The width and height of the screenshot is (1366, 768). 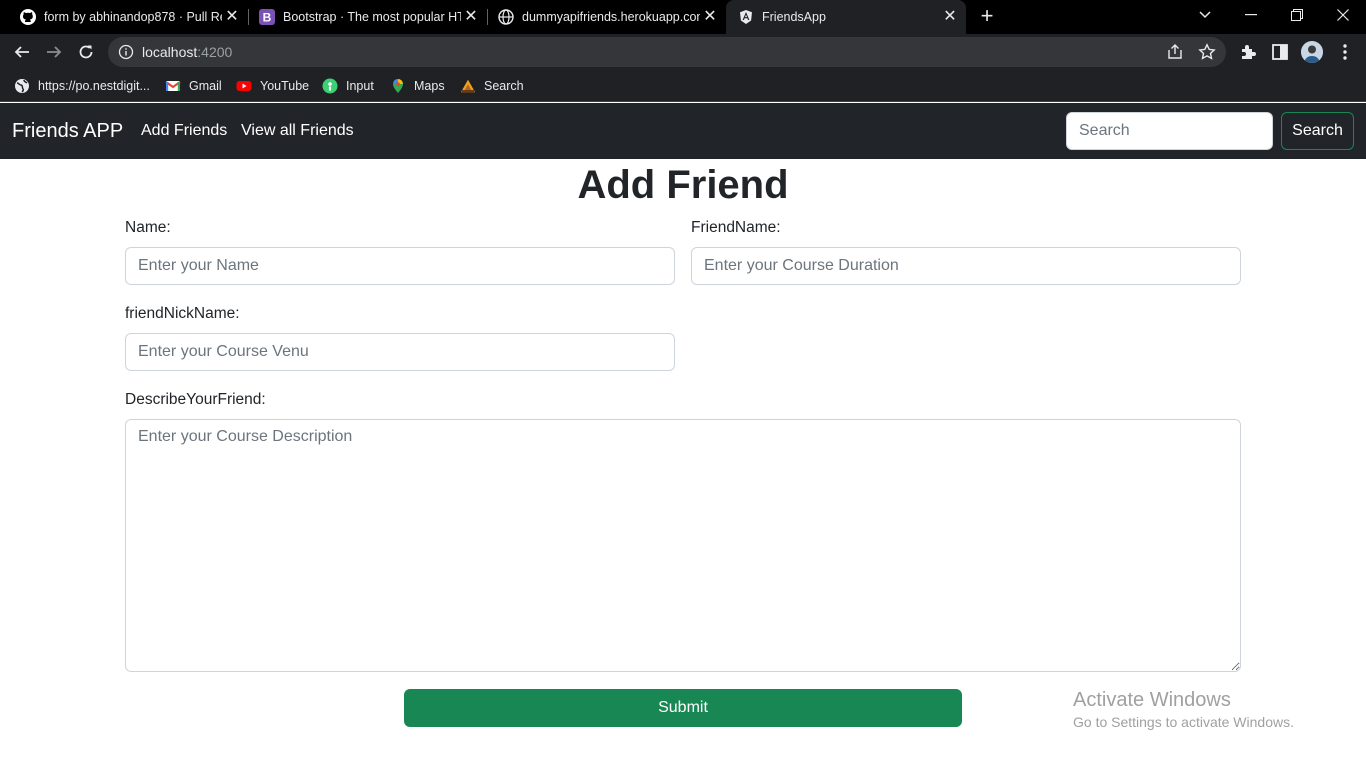 What do you see at coordinates (205, 86) in the screenshot?
I see `bookmark-label: Gmail` at bounding box center [205, 86].